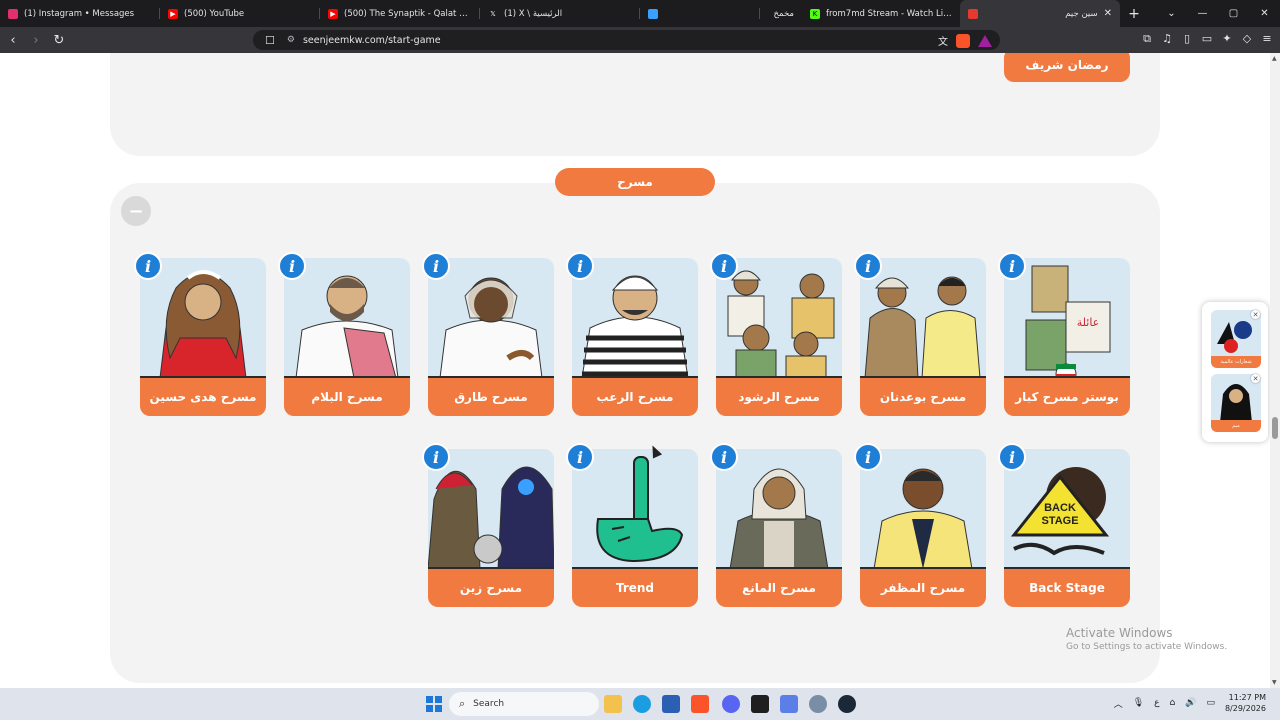  I want to click on file-explorer-icon, so click(613, 704).